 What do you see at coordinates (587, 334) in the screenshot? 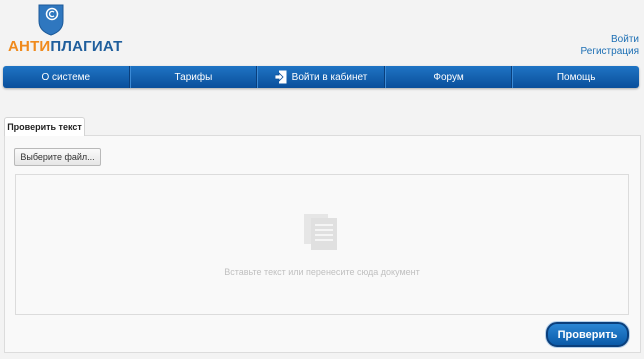
I see `check-button: Проверить` at bounding box center [587, 334].